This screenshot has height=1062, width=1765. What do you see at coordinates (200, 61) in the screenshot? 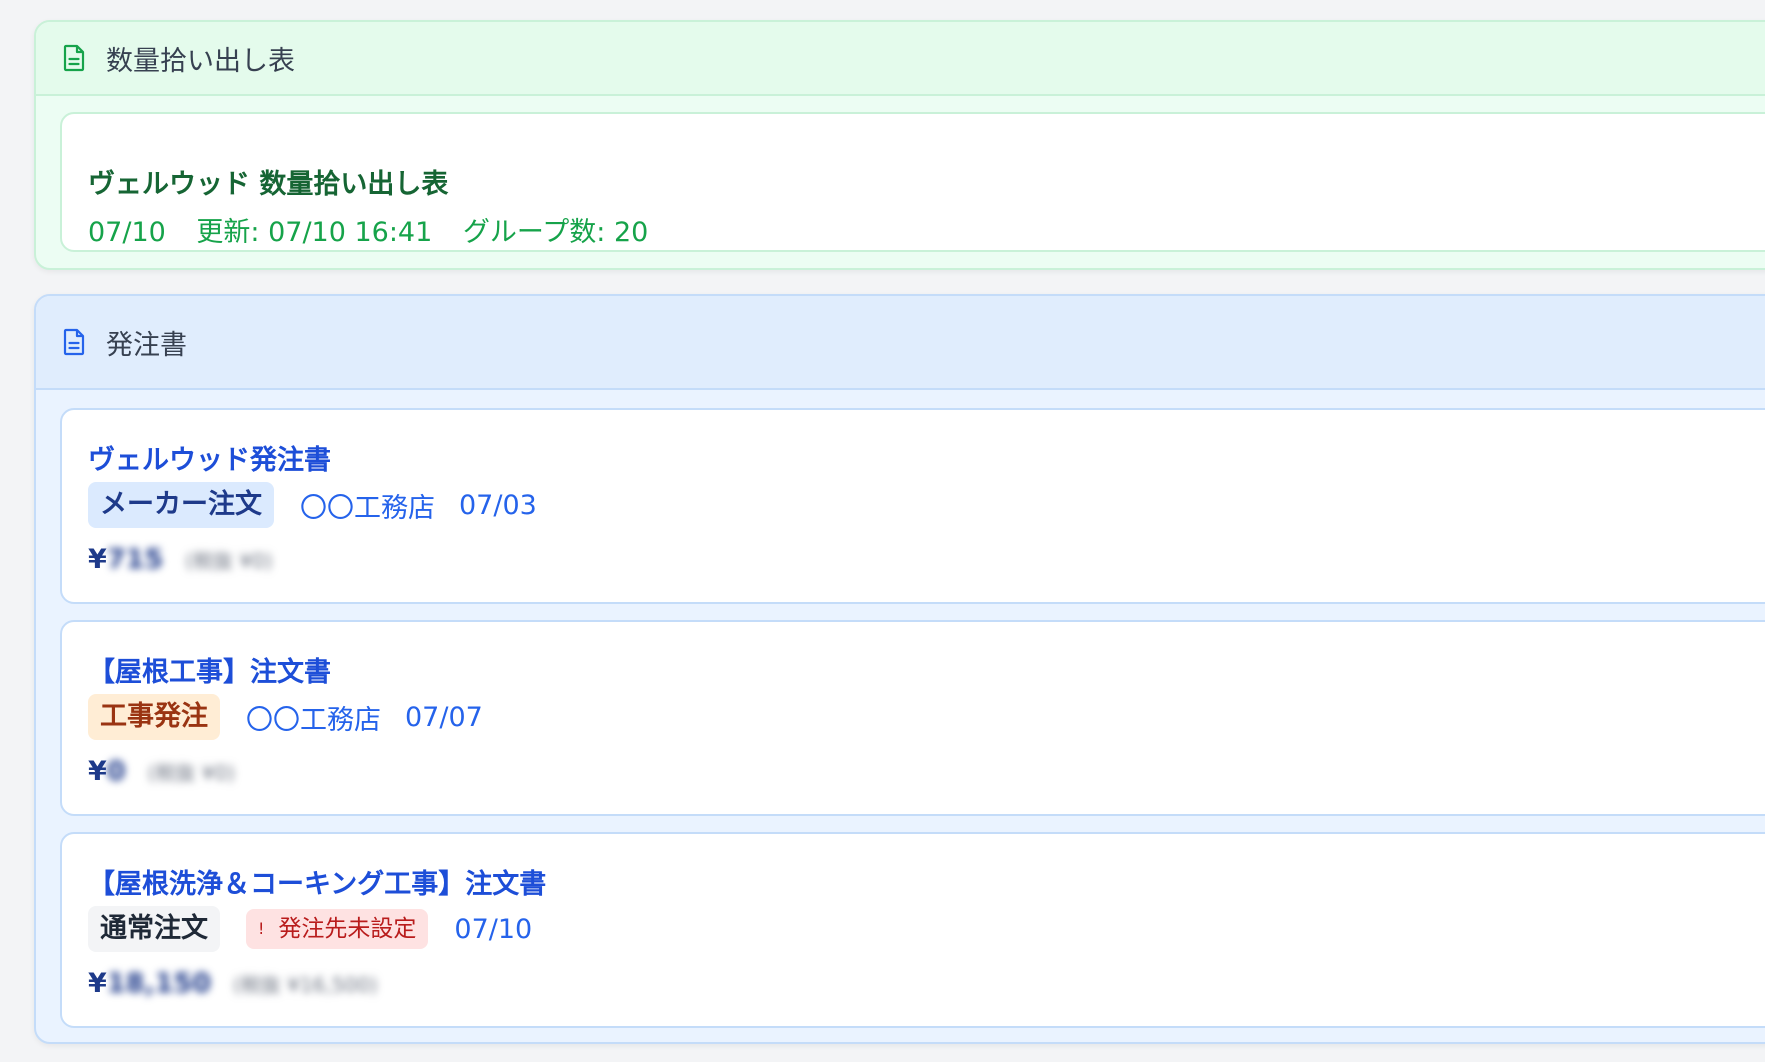
I see `quantity-sheet-header-title: 数量拾い出し表` at bounding box center [200, 61].